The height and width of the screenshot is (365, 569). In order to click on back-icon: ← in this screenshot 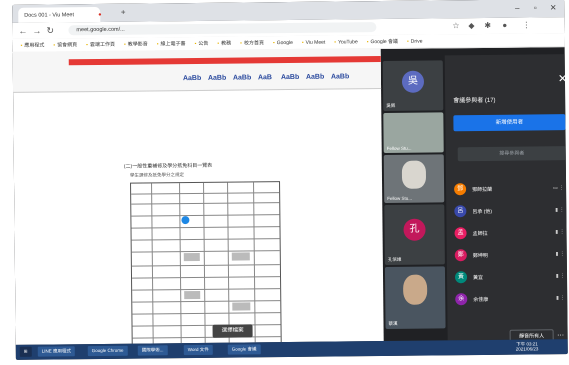, I will do `click(22, 31)`.